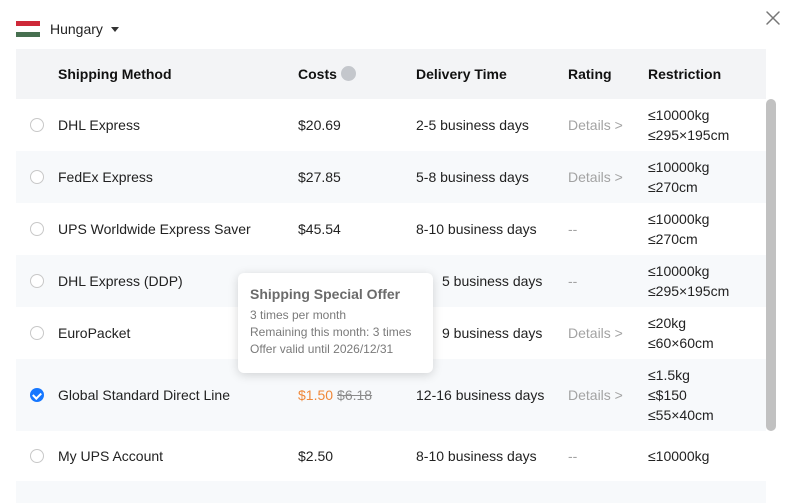  Describe the element at coordinates (114, 29) in the screenshot. I see `caret-down-icon` at that location.